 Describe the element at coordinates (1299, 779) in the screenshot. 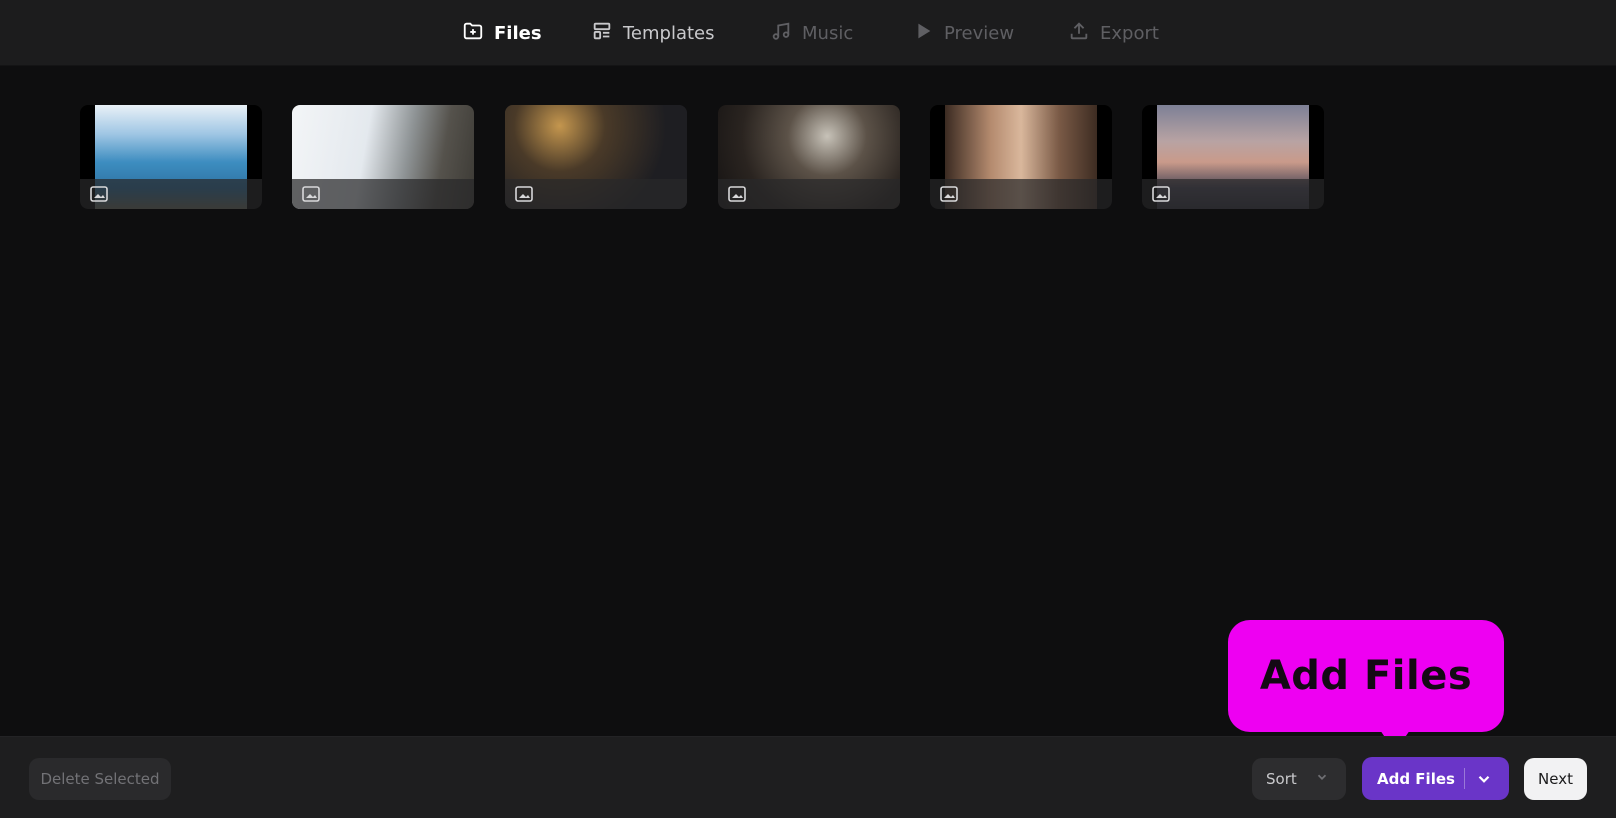

I see `sort-dropdown: Sort` at that location.